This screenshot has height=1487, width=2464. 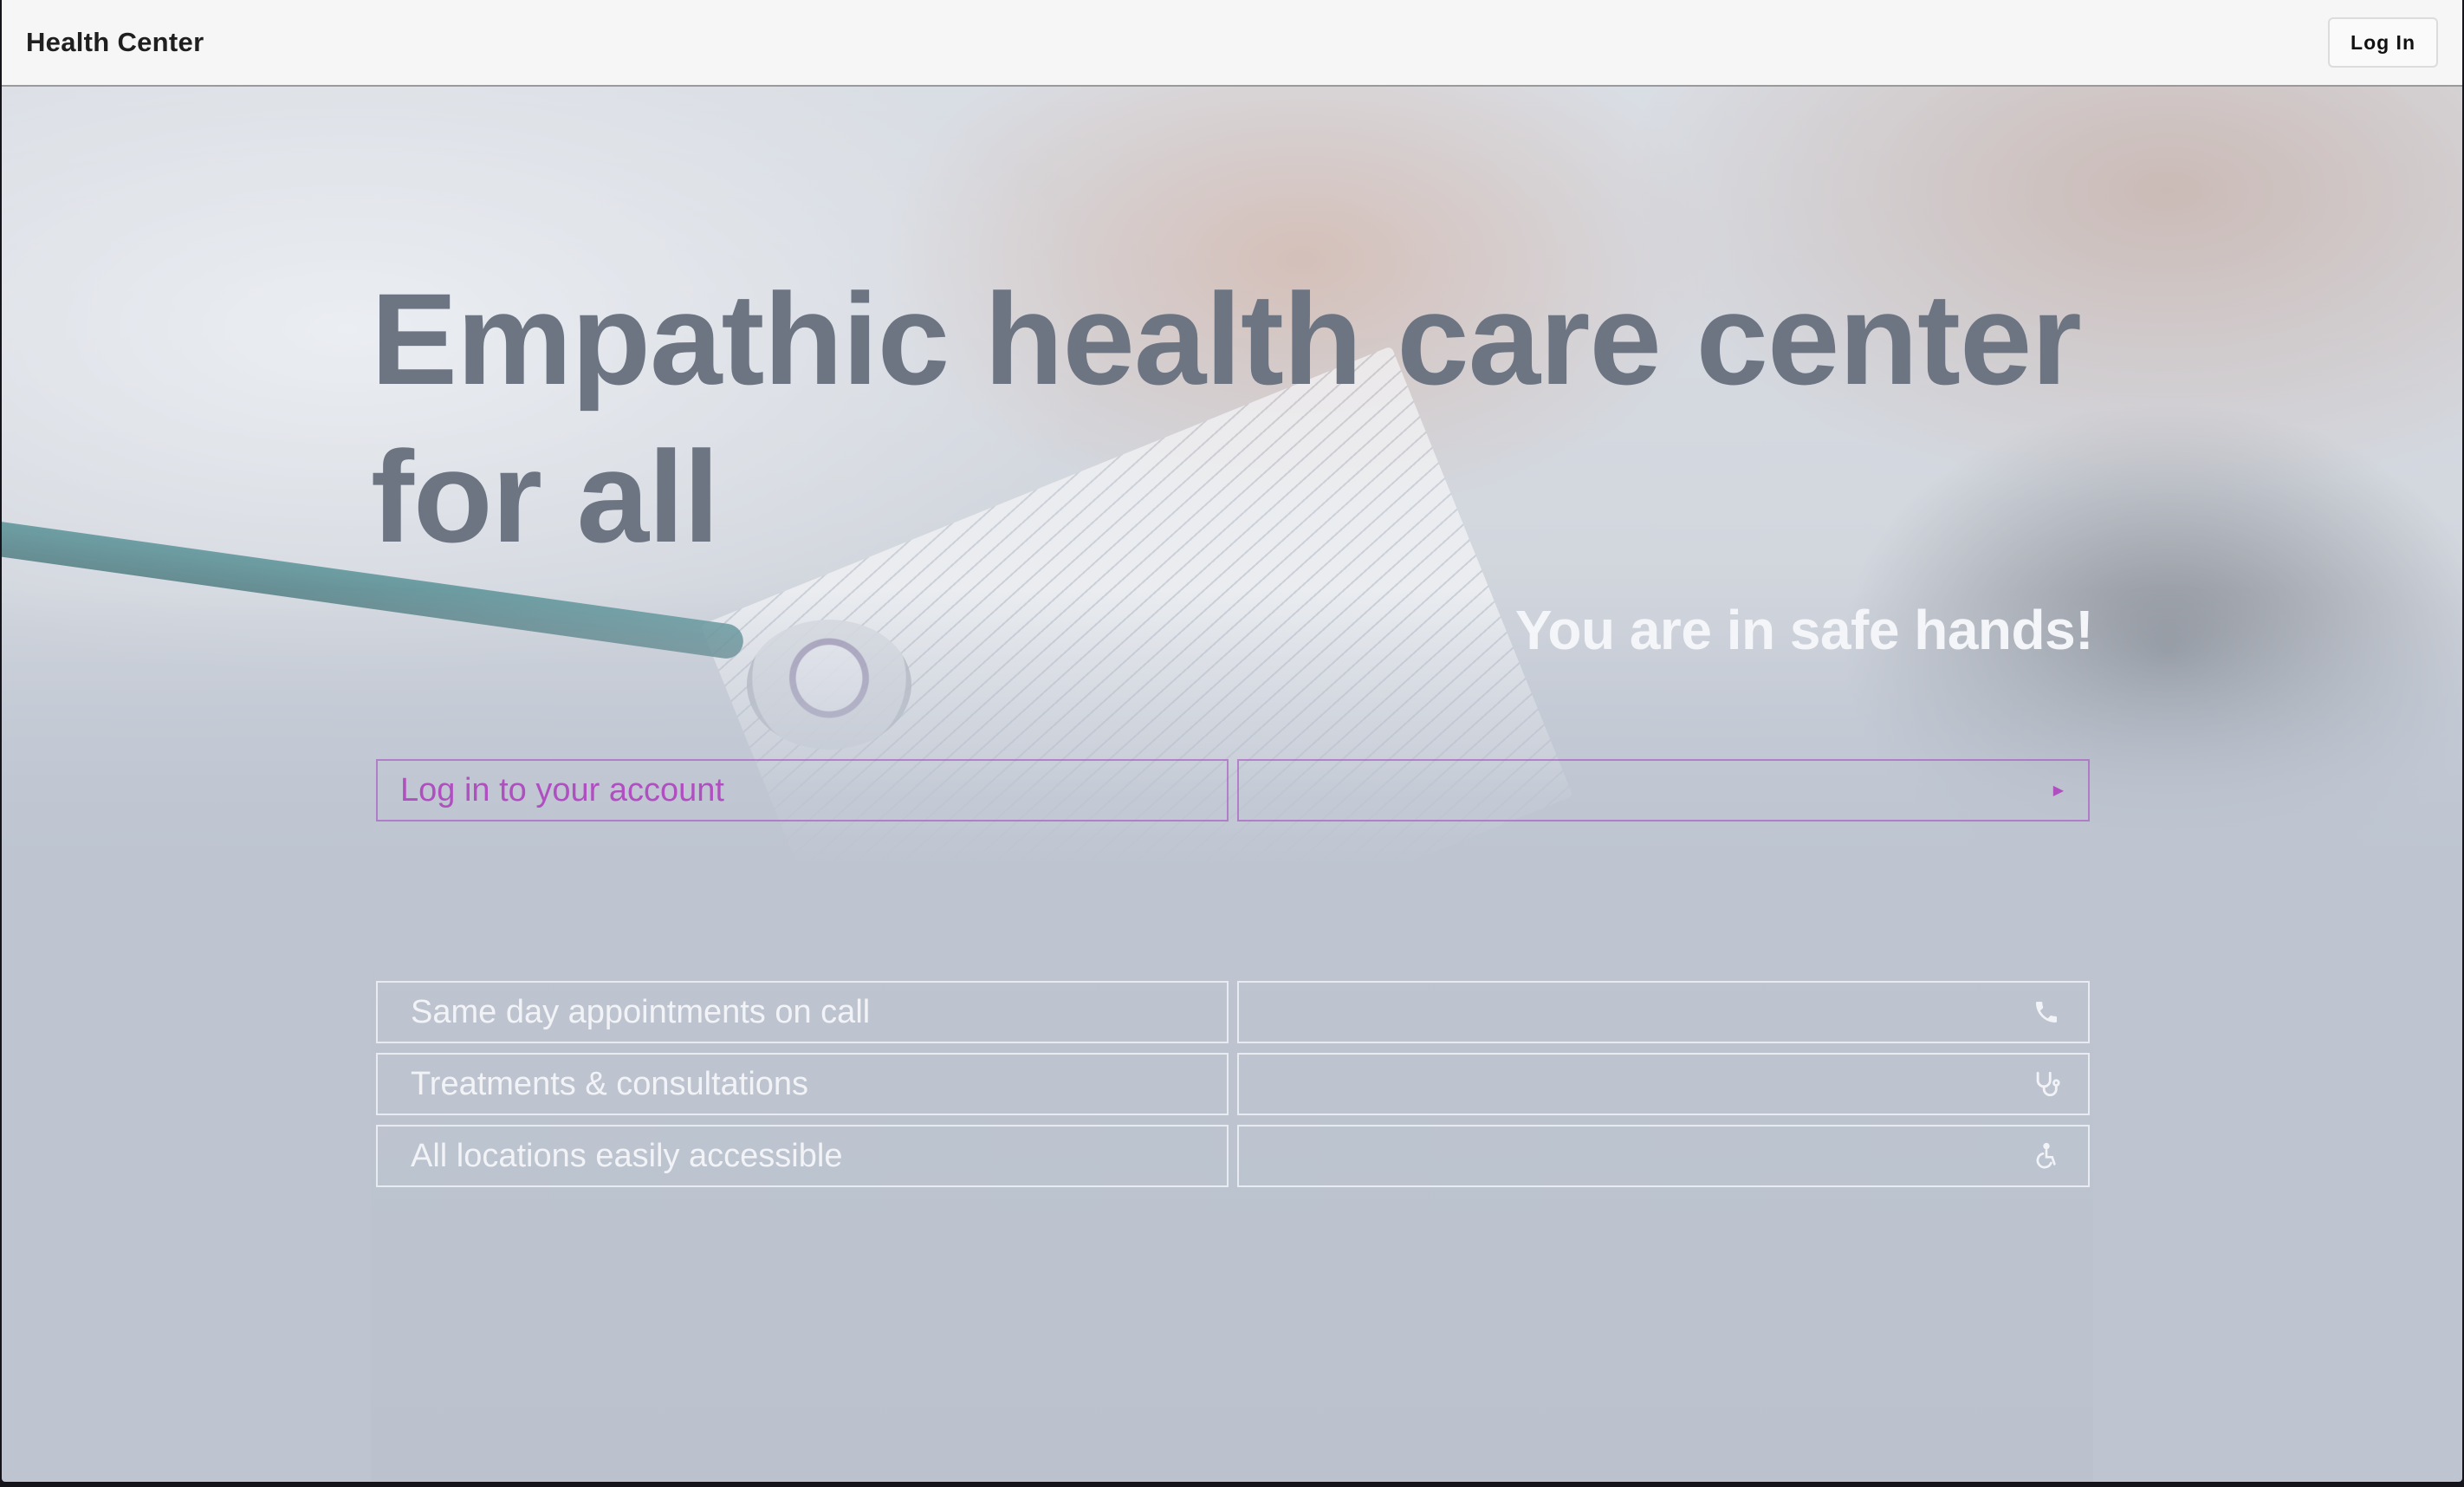 I want to click on feature-row: Same day appointments on call, so click(x=1233, y=1012).